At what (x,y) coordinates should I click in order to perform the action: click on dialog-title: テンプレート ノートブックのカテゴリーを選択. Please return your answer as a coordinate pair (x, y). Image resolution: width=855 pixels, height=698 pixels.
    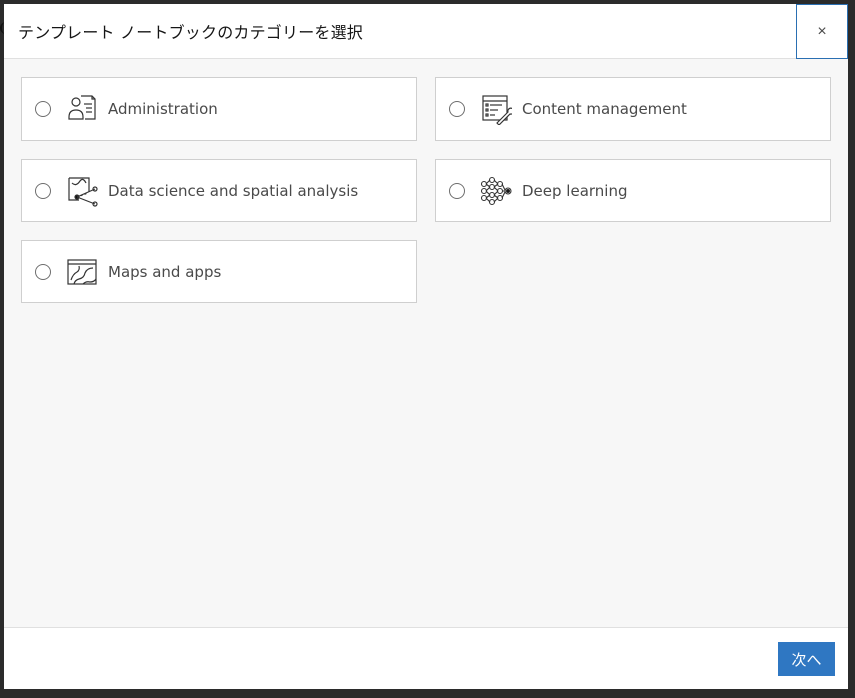
    Looking at the image, I should click on (191, 32).